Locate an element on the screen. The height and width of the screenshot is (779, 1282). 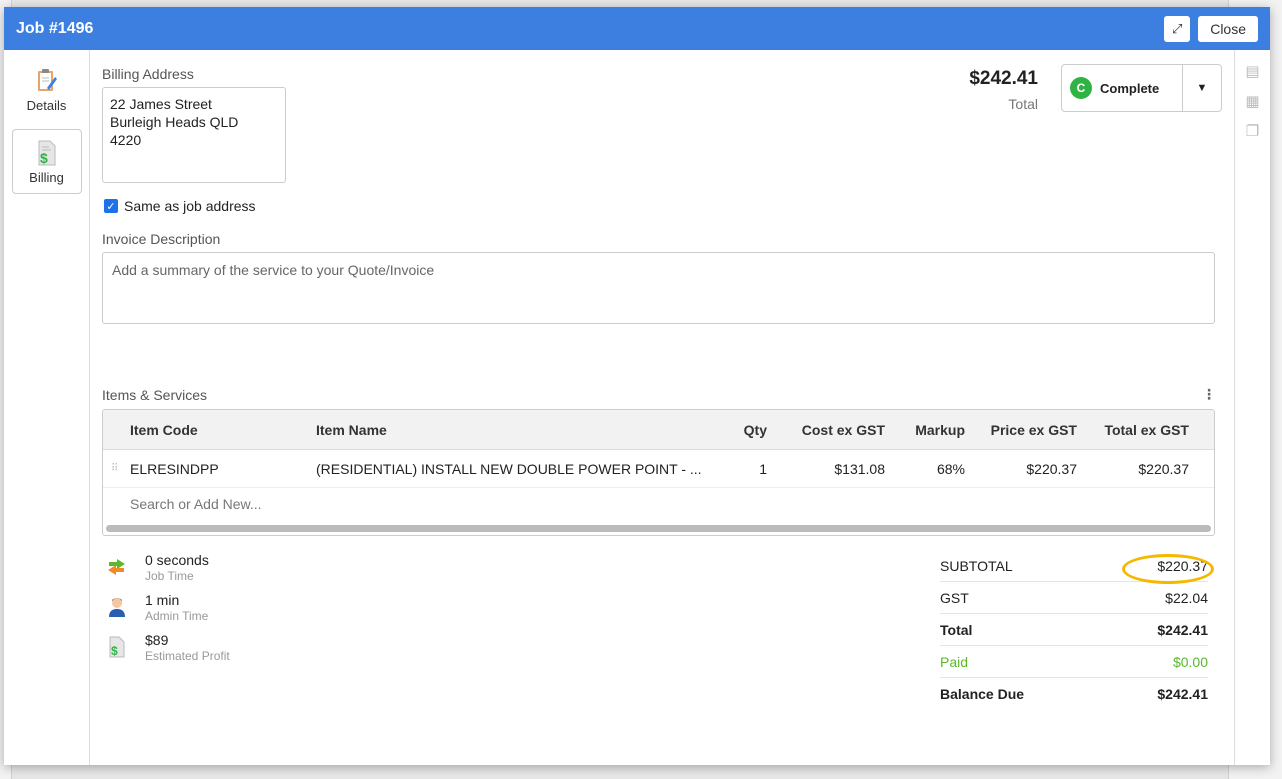
summary-subtotal-row: SUBTOTAL $220.37 is located at coordinates (1077, 567).